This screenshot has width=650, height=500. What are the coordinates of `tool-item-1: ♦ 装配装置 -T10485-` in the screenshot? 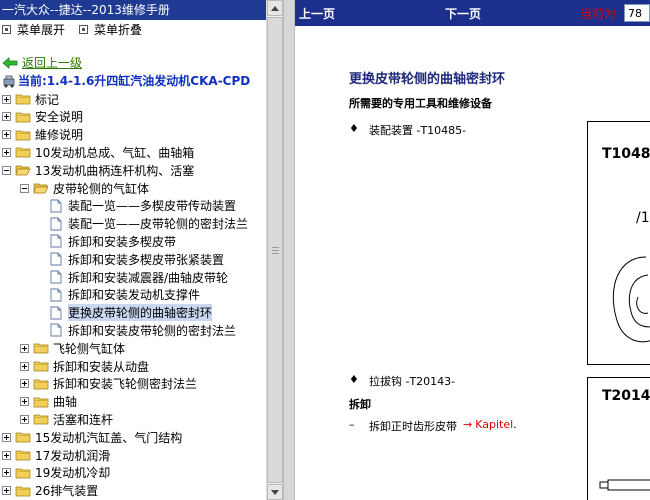 It's located at (407, 130).